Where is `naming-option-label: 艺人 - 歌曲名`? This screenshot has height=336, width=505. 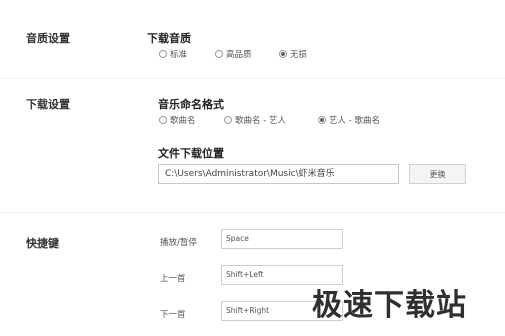 naming-option-label: 艺人 - 歌曲名 is located at coordinates (354, 121).